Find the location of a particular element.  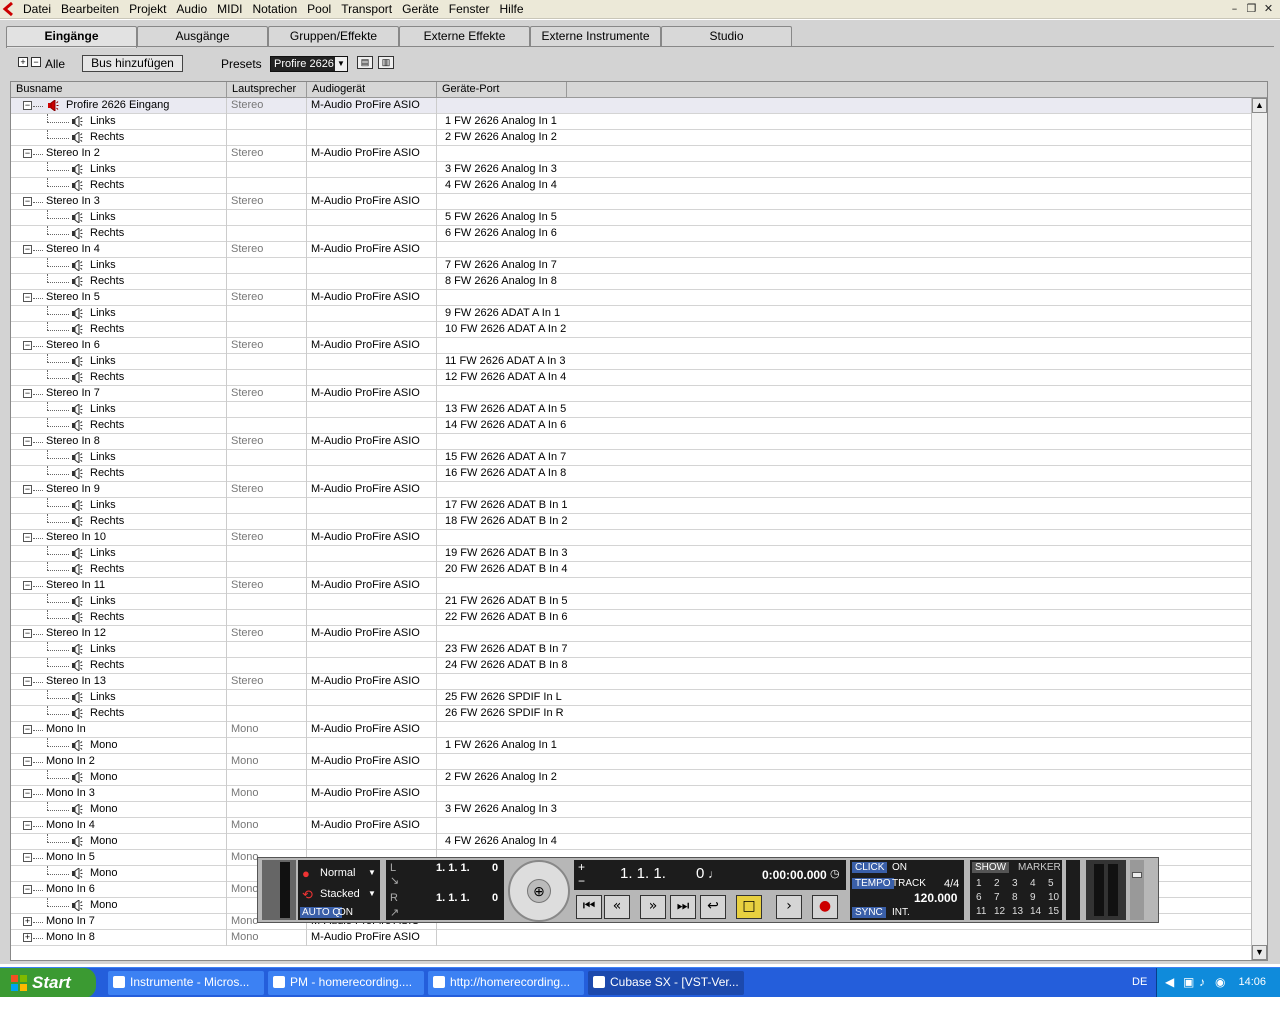

close-button: ✕ is located at coordinates (1268, 9).